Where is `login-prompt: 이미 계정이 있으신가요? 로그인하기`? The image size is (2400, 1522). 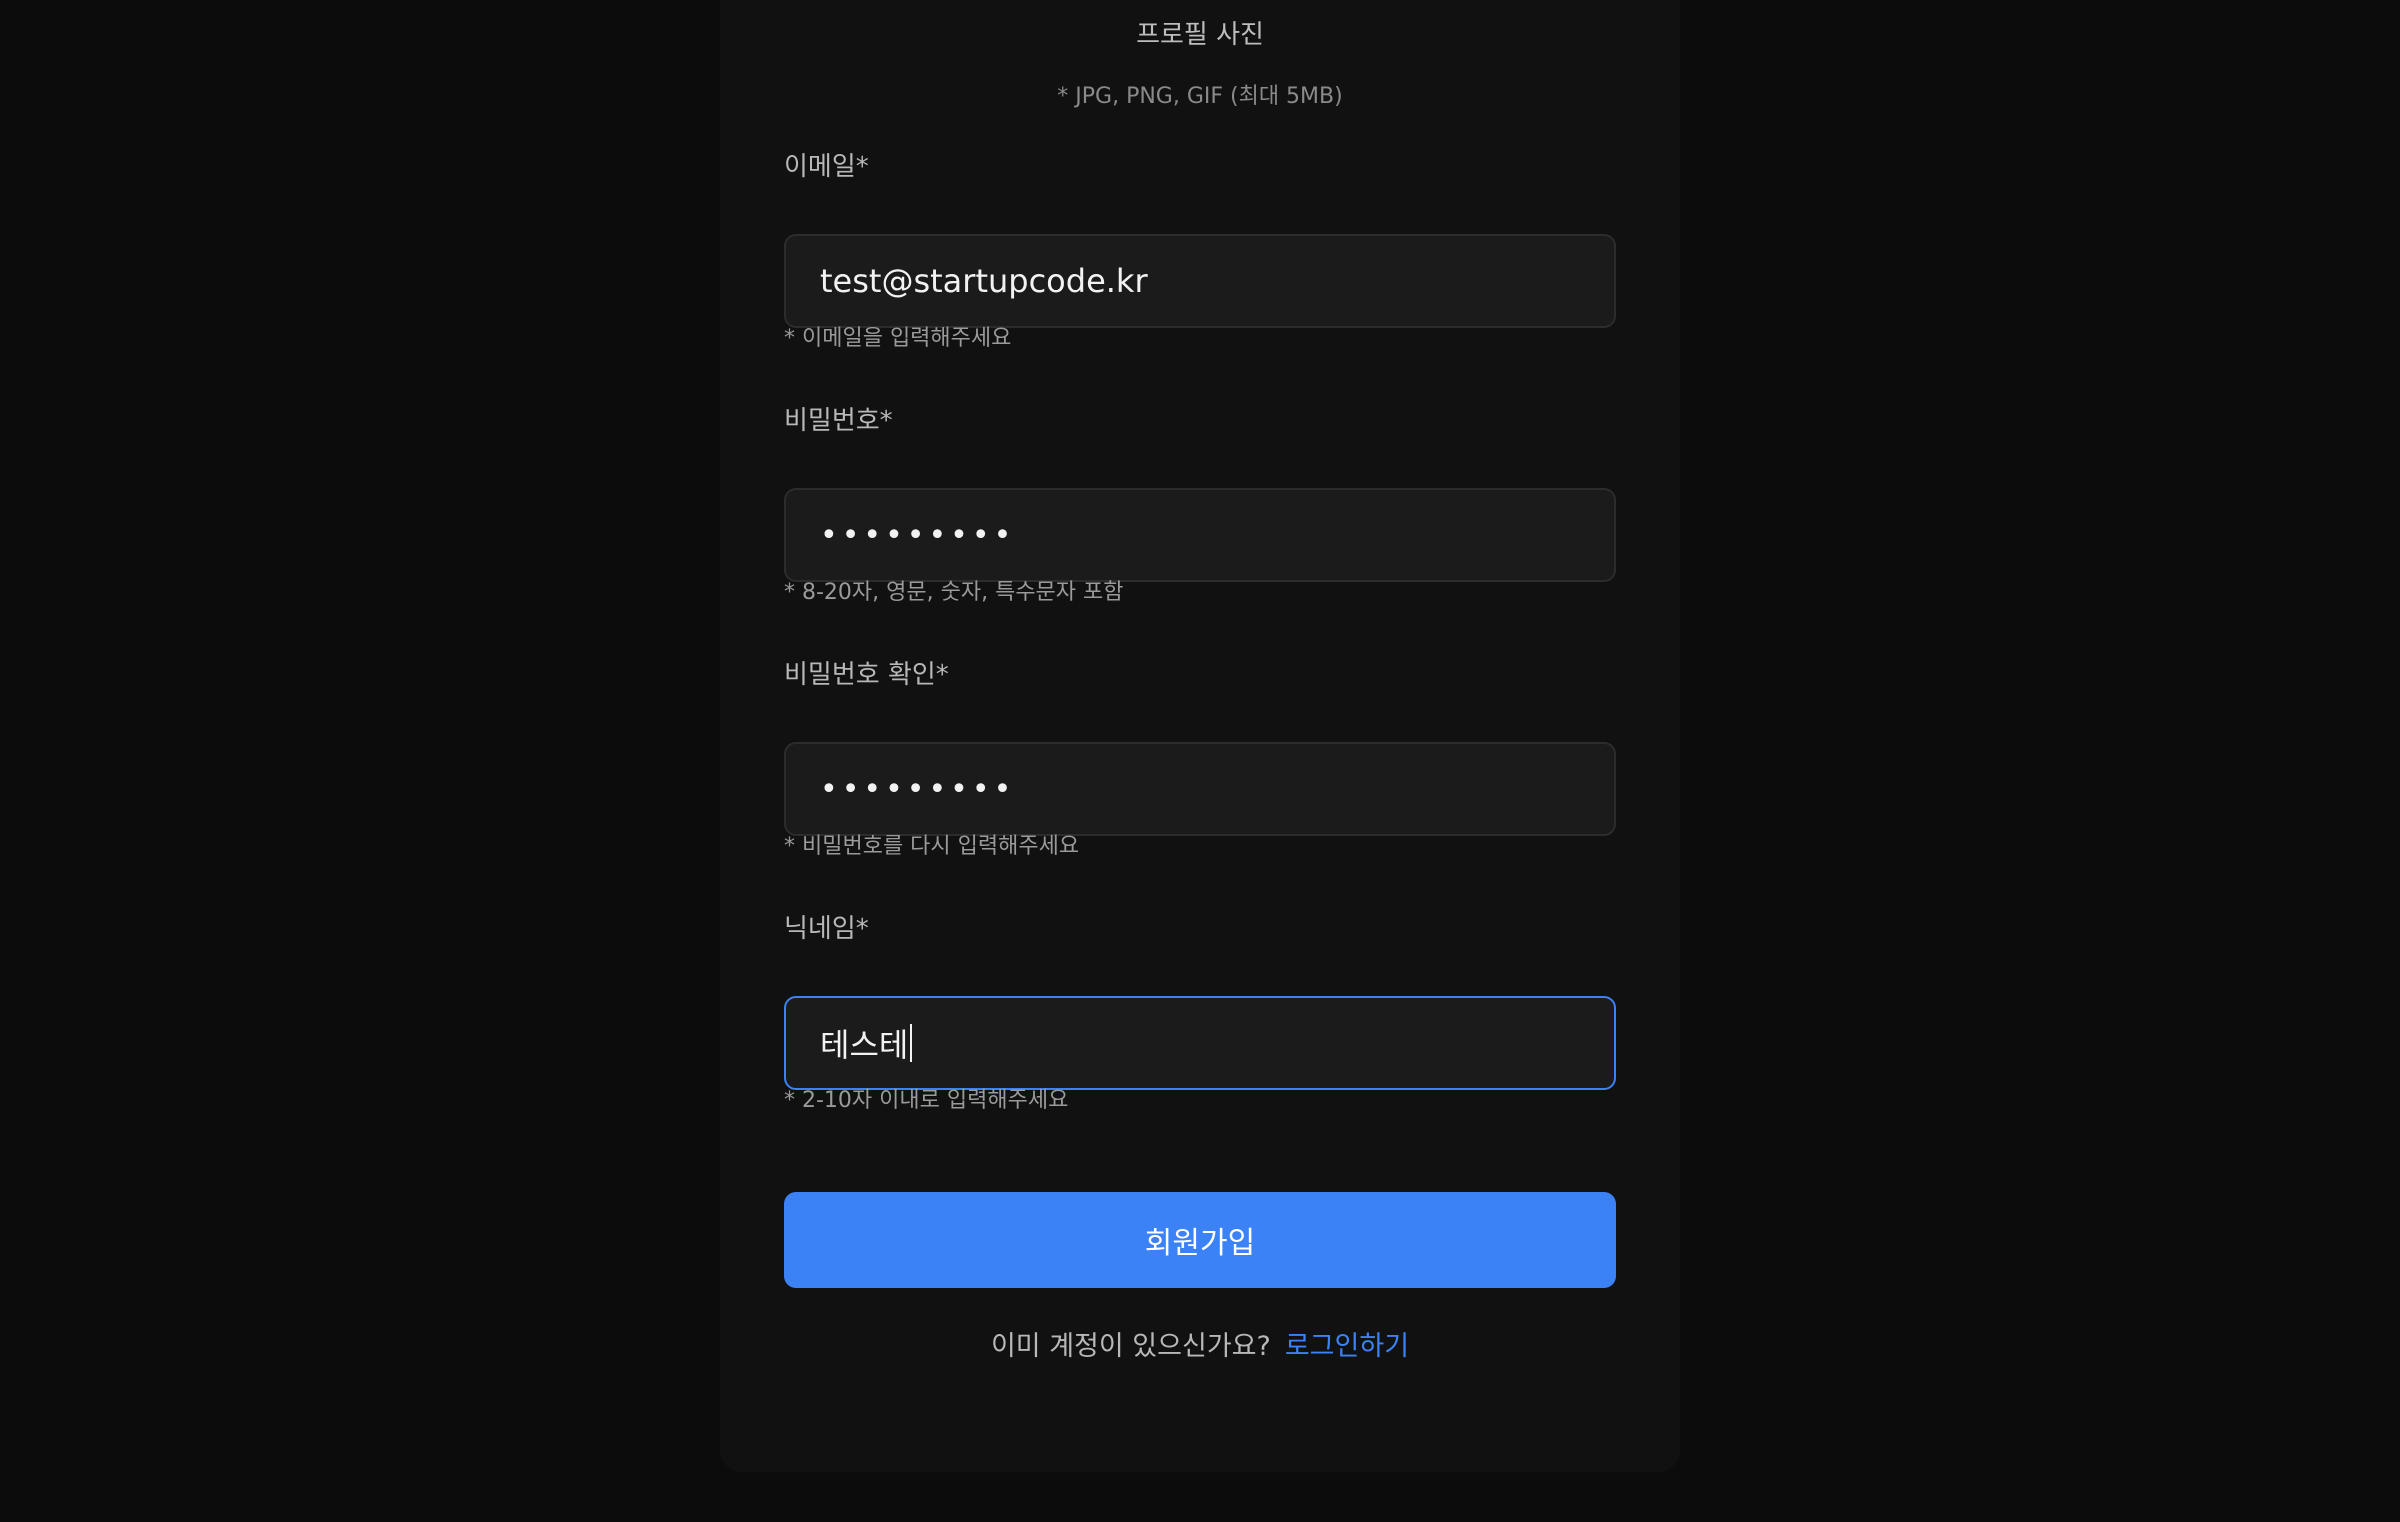
login-prompt: 이미 계정이 있으신가요? 로그인하기 is located at coordinates (1200, 1343).